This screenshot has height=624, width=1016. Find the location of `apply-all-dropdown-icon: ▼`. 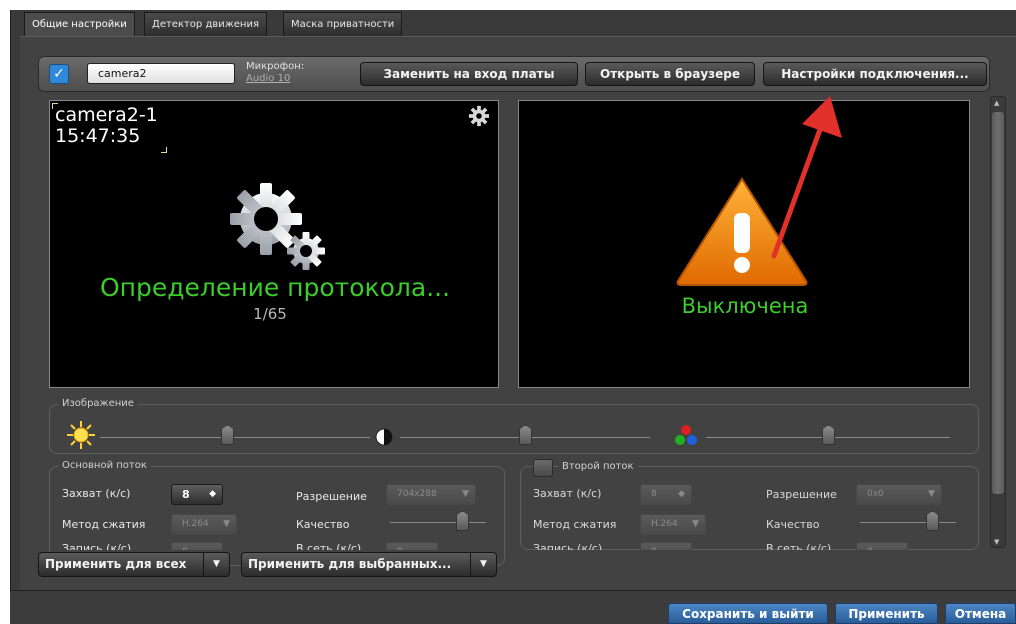

apply-all-dropdown-icon: ▼ is located at coordinates (216, 564).